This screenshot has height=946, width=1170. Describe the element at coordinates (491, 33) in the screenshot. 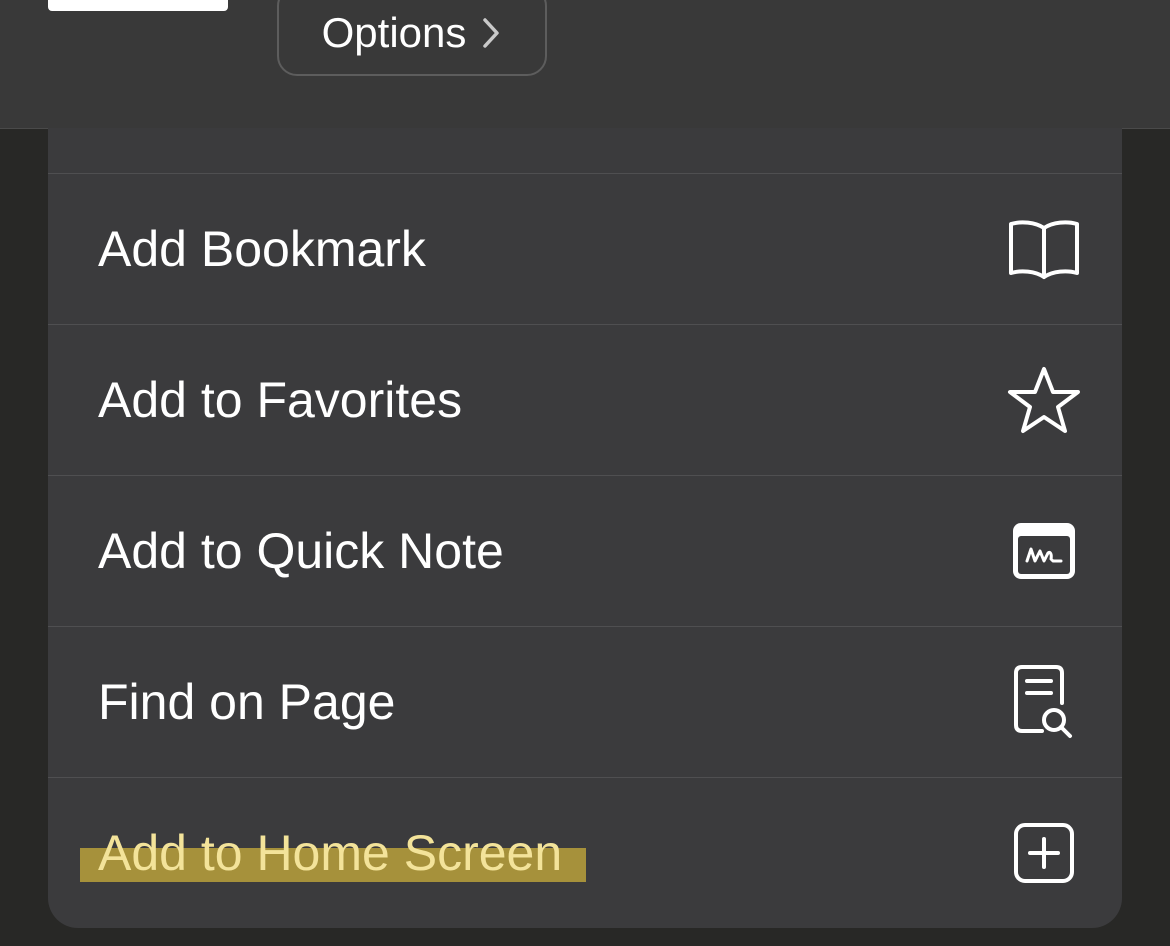

I see `chevron-right-icon` at that location.